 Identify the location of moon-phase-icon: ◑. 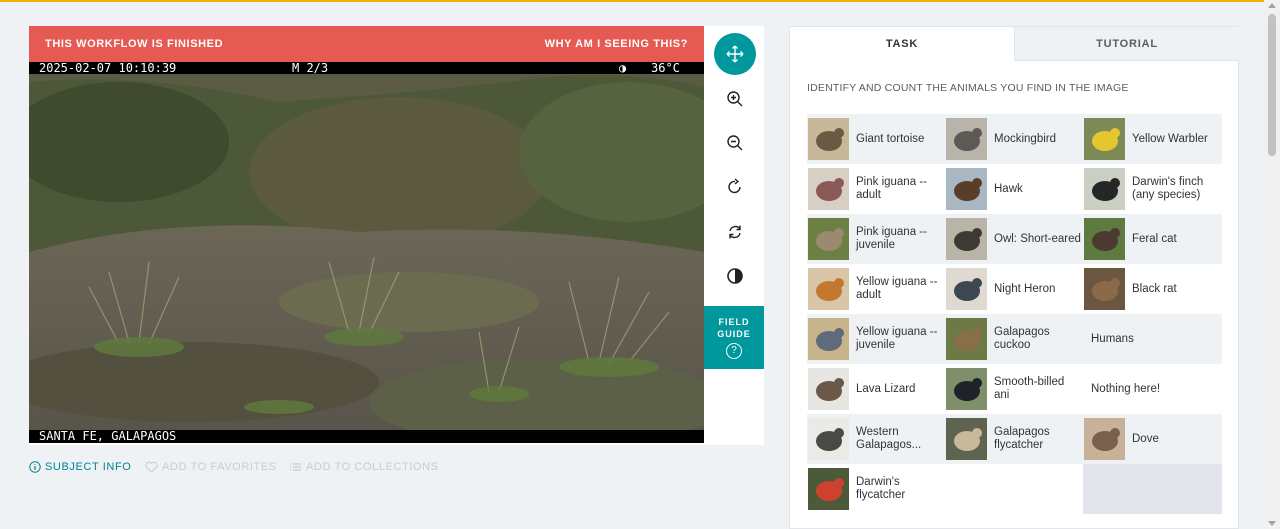
(623, 68).